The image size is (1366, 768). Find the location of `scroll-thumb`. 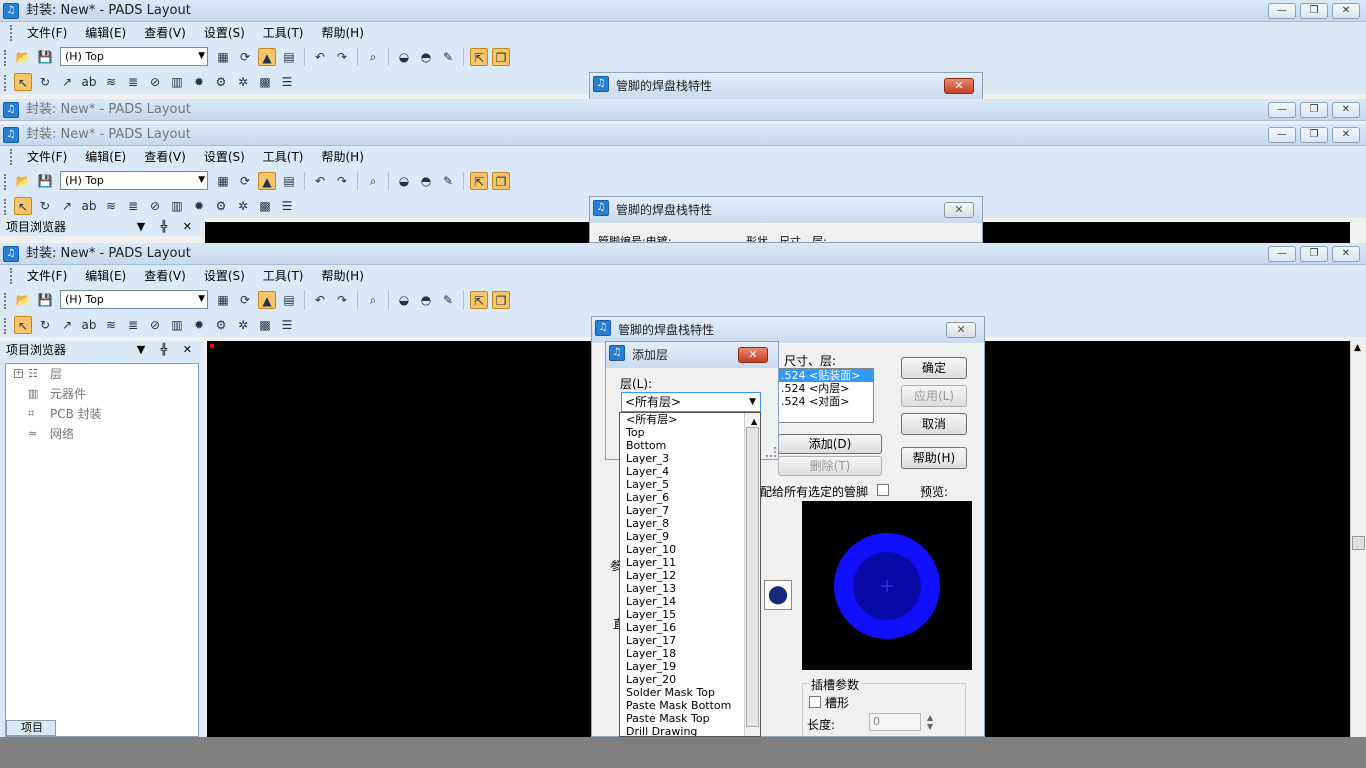

scroll-thumb is located at coordinates (1358, 543).